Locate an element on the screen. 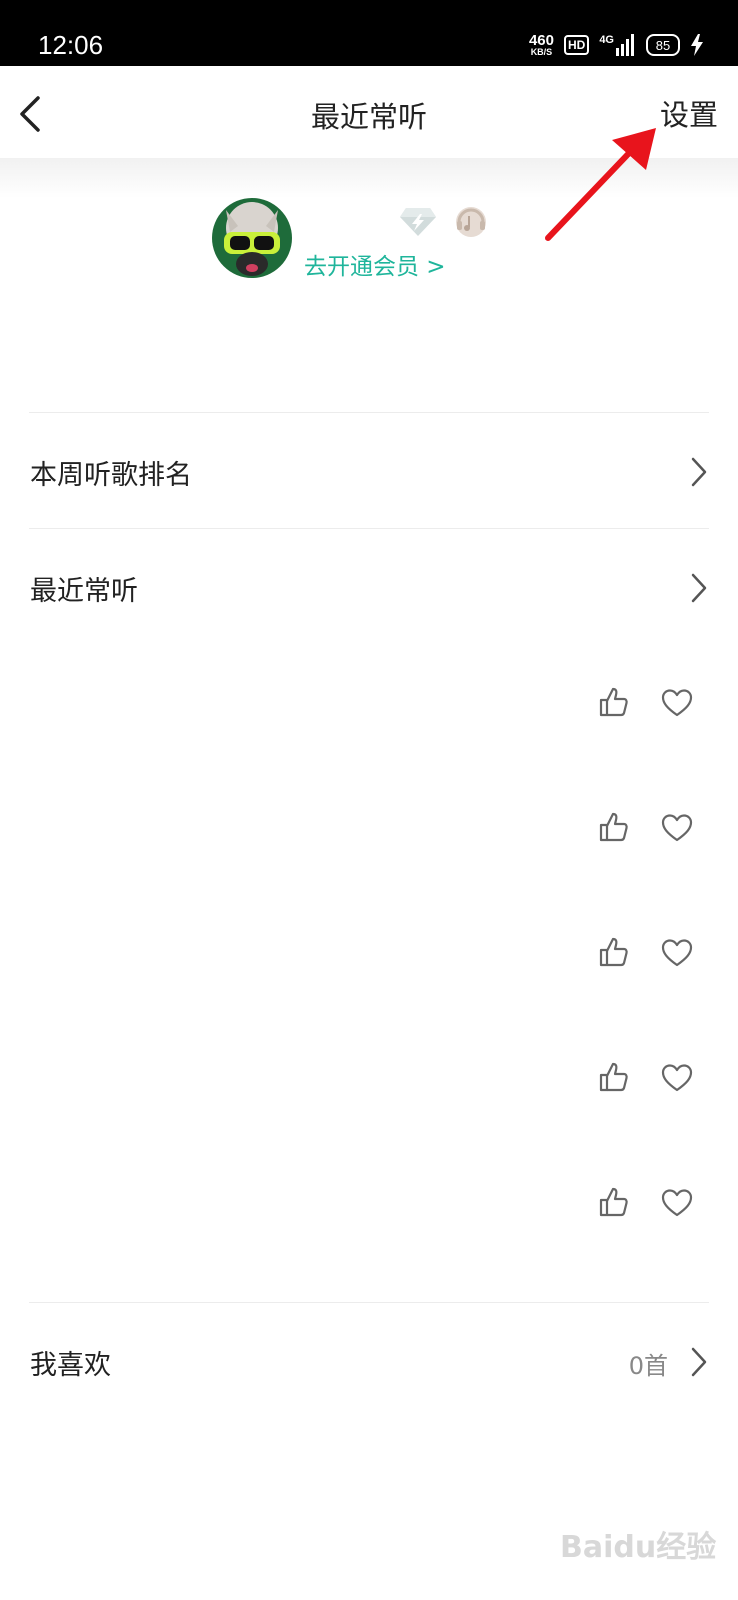 Image resolution: width=738 pixels, height=1600 pixels. open-vip-link: 去开通会员 > is located at coordinates (375, 264).